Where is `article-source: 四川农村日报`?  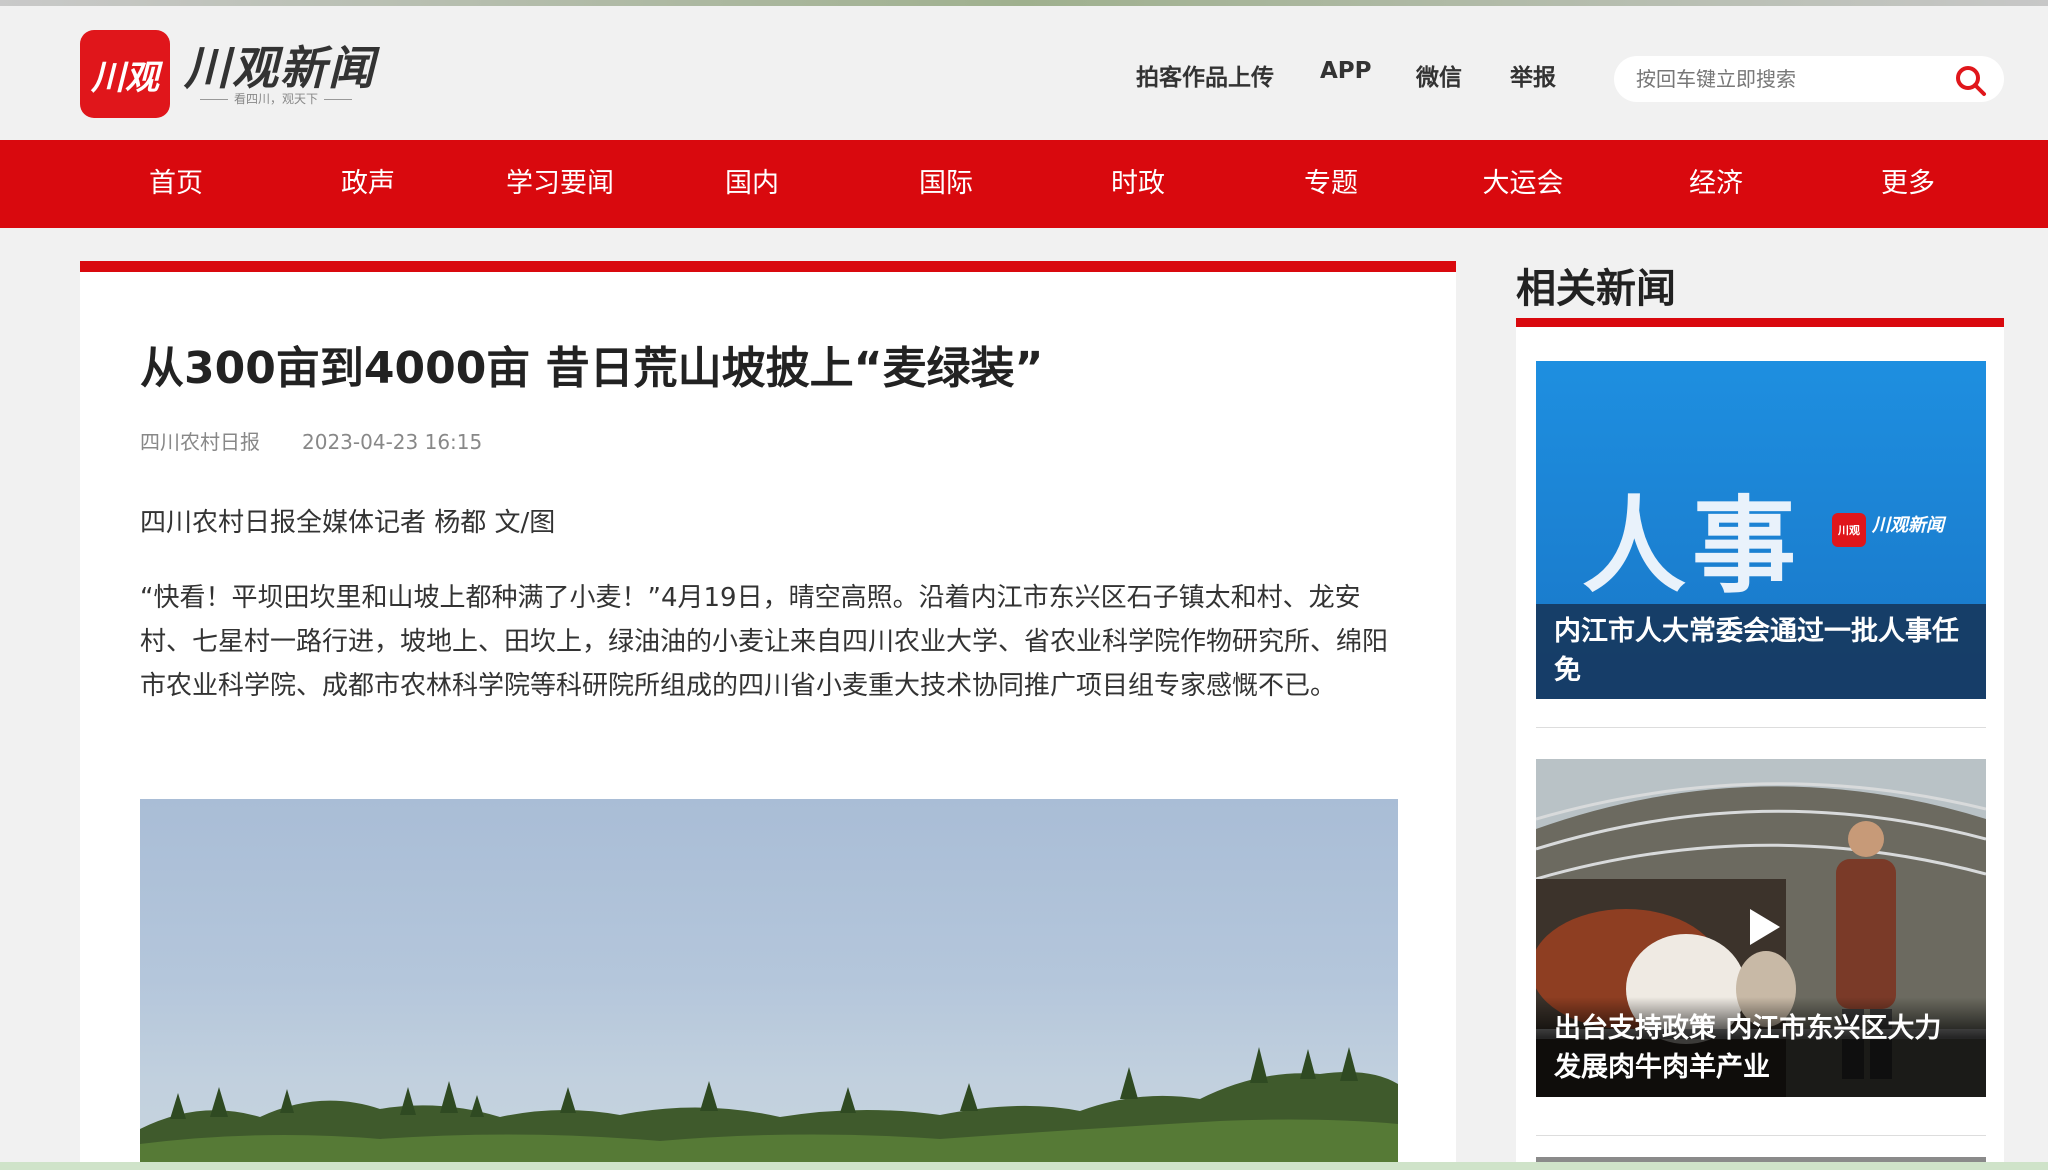
article-source: 四川农村日报 is located at coordinates (200, 442).